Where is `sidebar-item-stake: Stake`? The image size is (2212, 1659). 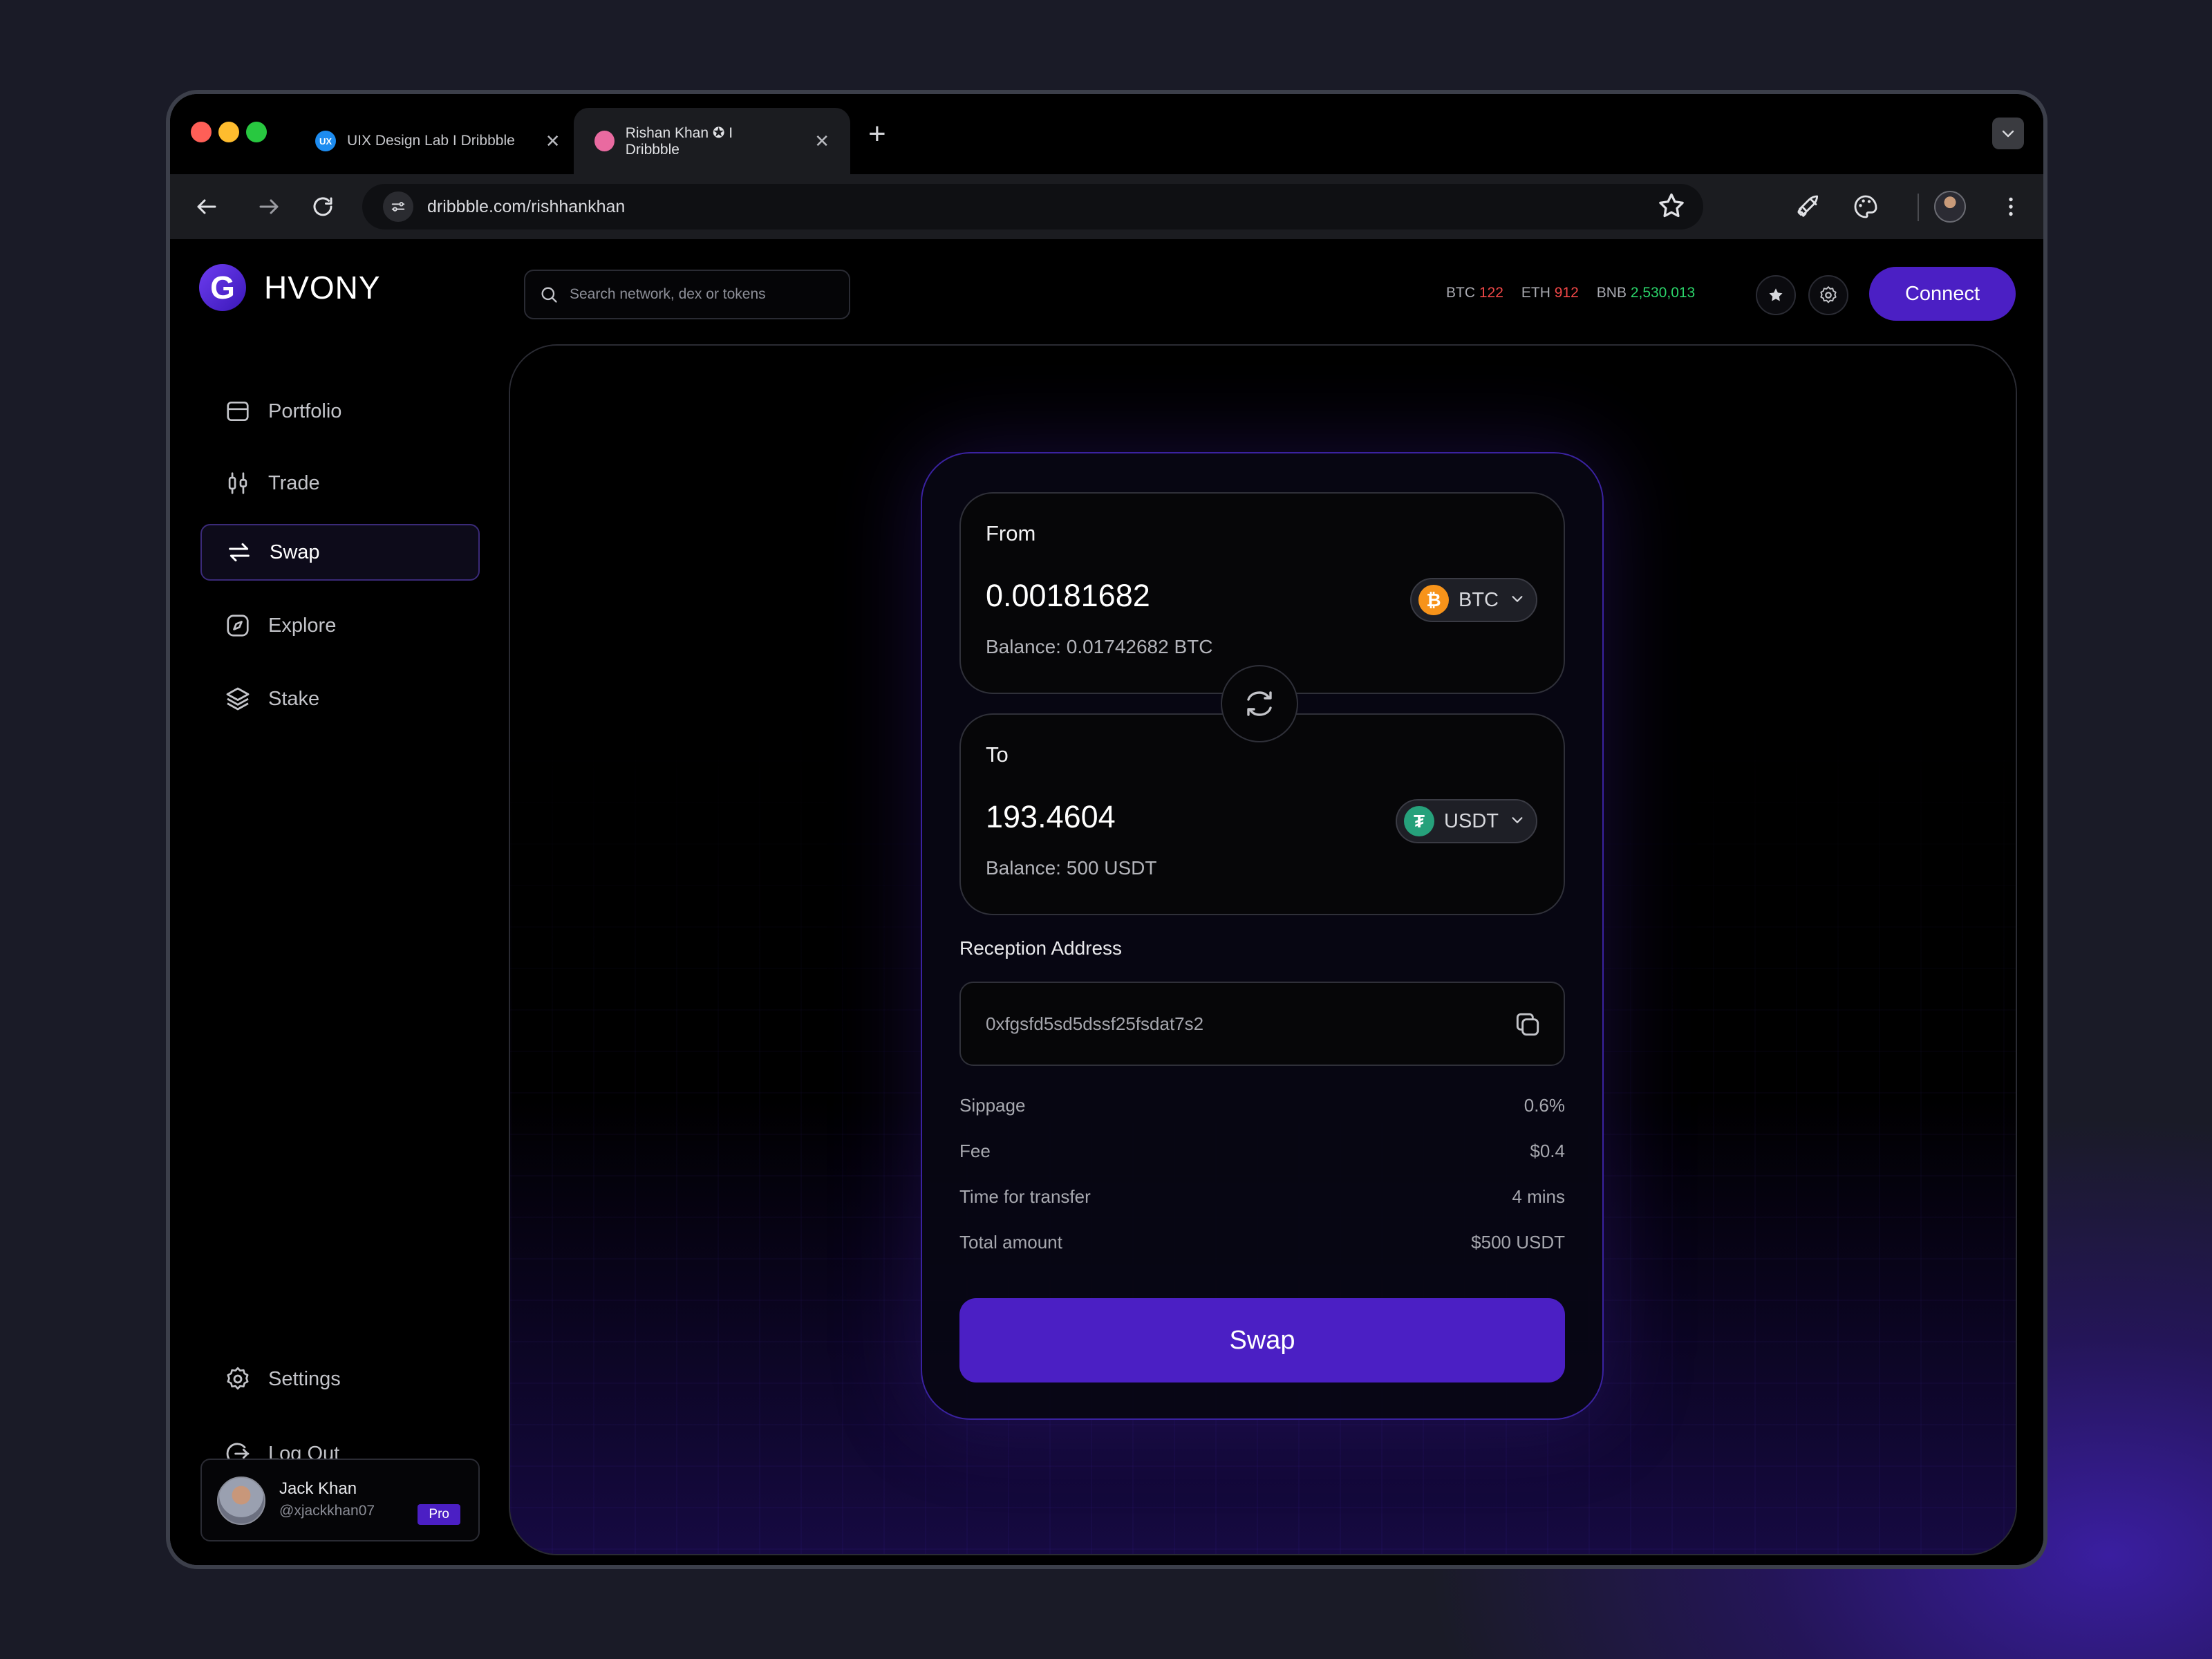
sidebar-item-stake: Stake is located at coordinates (340, 699).